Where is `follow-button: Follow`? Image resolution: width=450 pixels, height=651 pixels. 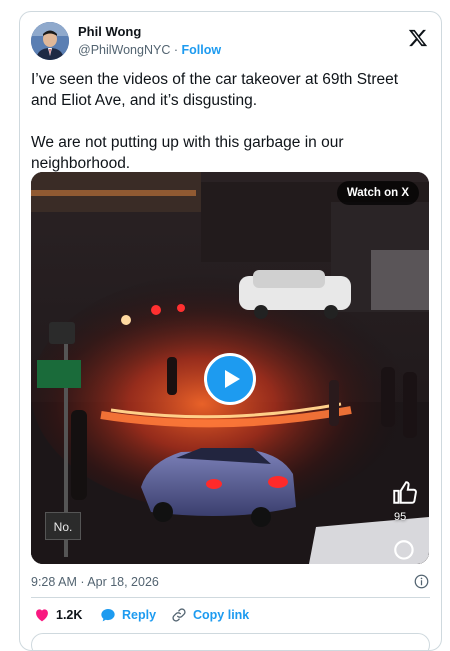 follow-button: Follow is located at coordinates (202, 50).